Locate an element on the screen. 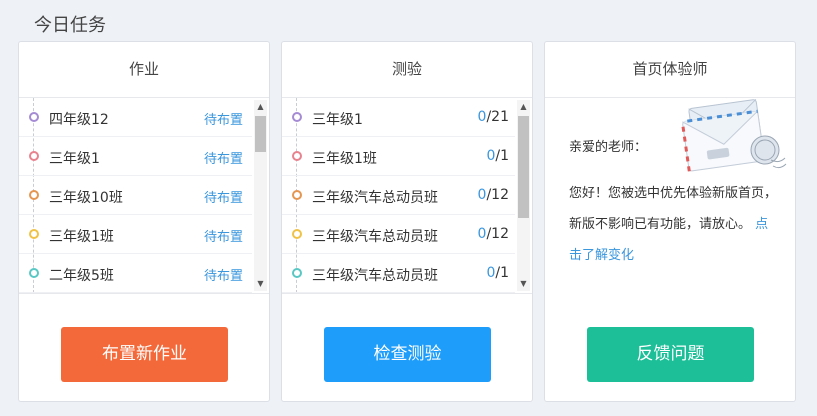  quiz-list-item: 三年级1班 0/1 is located at coordinates (398, 156).